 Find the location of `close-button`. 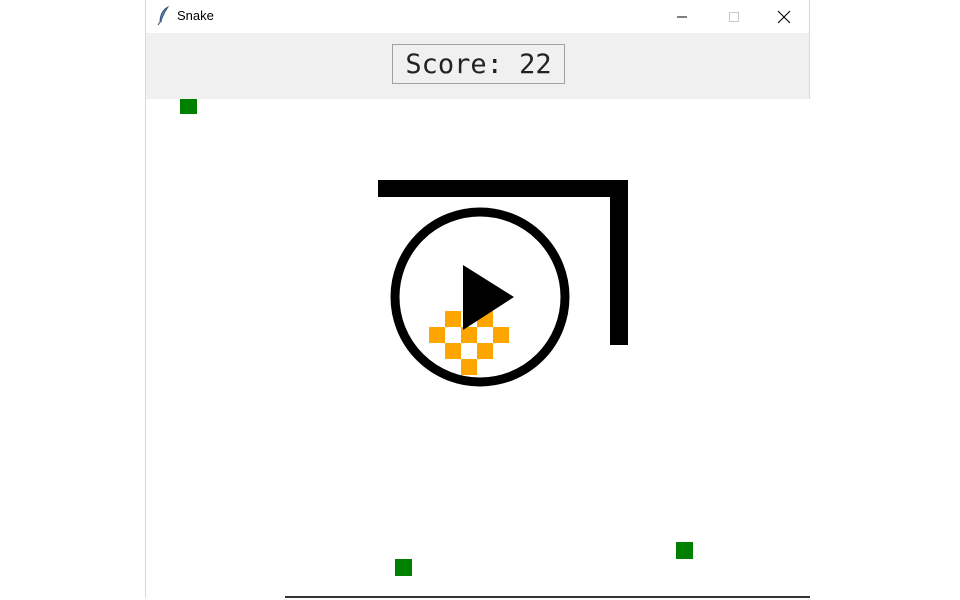

close-button is located at coordinates (784, 16).